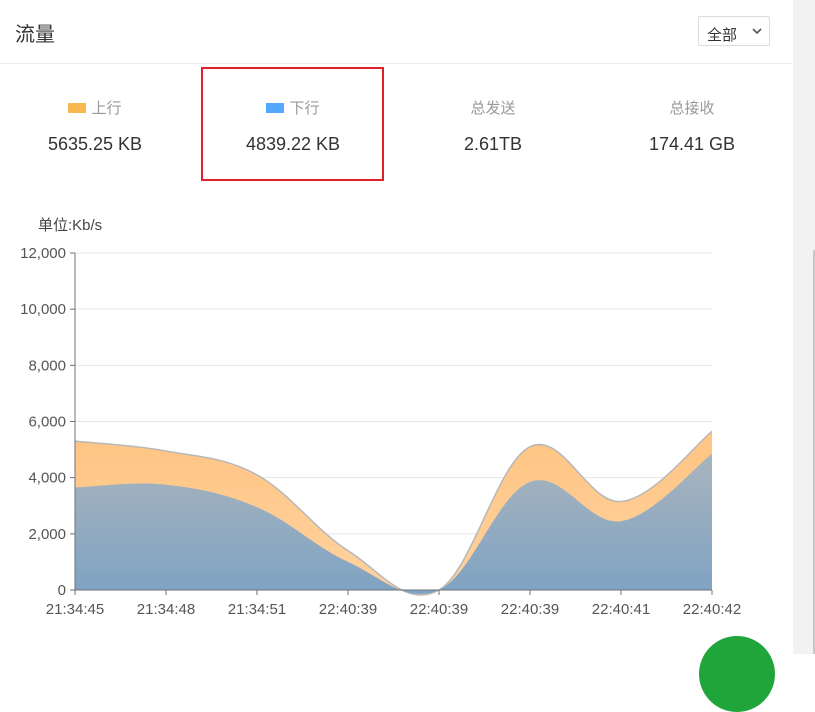 The image size is (815, 712). Describe the element at coordinates (47, 422) in the screenshot. I see `y-tick-label: 6,000` at that location.